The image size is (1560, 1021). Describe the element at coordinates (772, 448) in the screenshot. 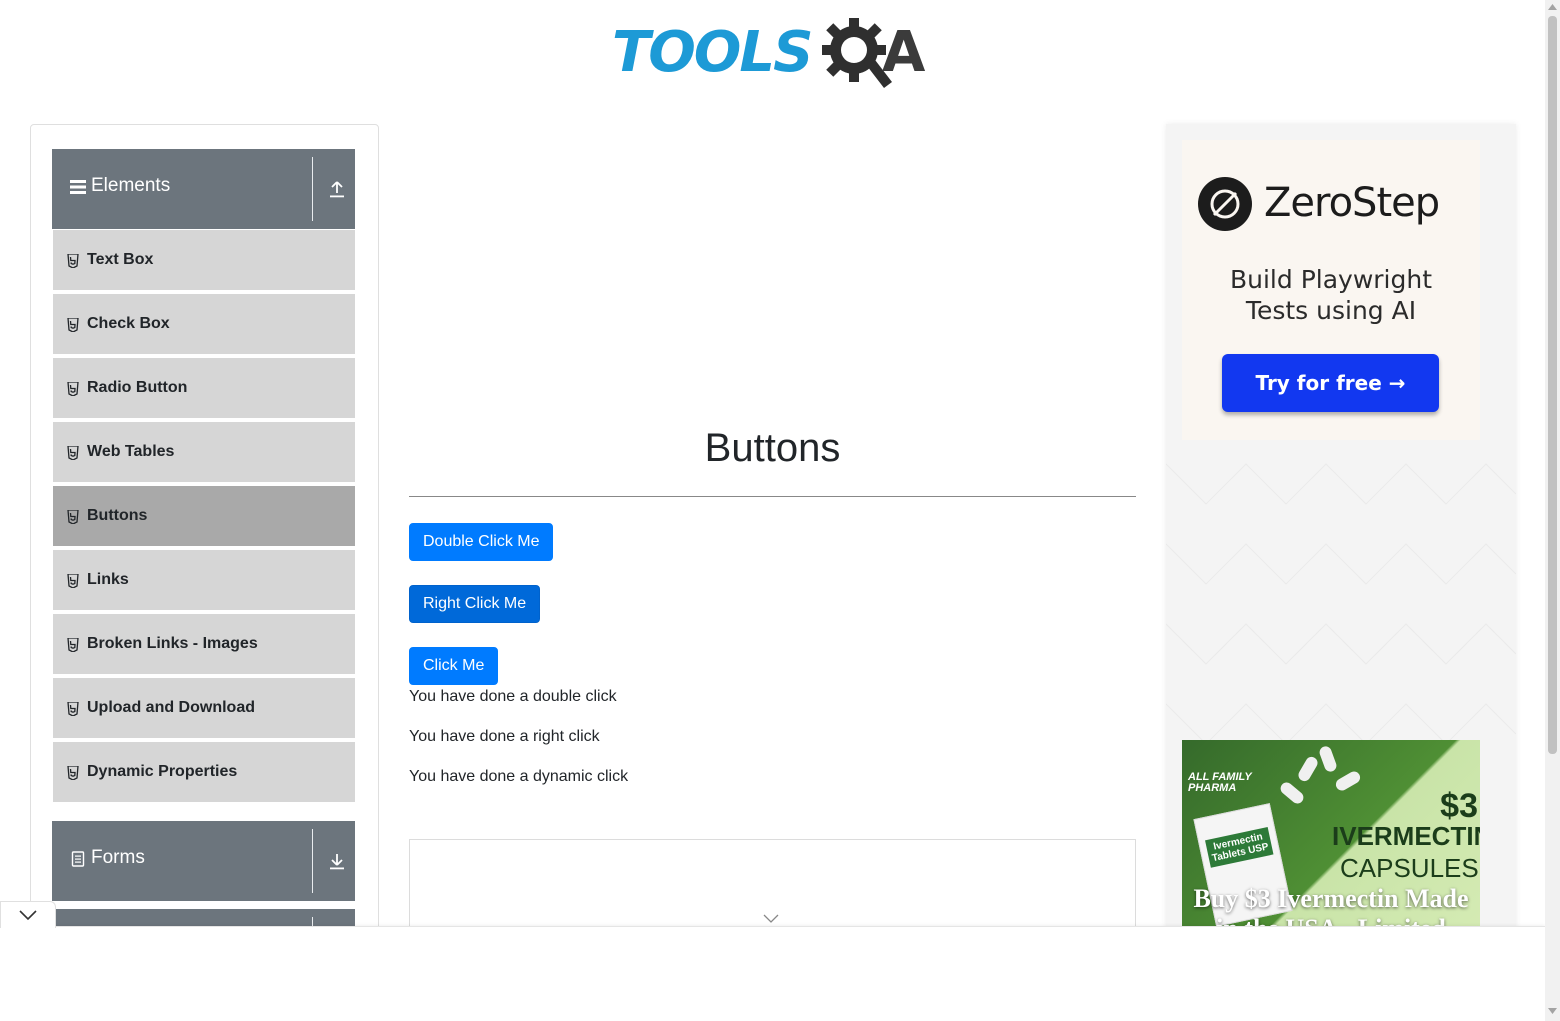

I see `page-title: Buttons` at that location.